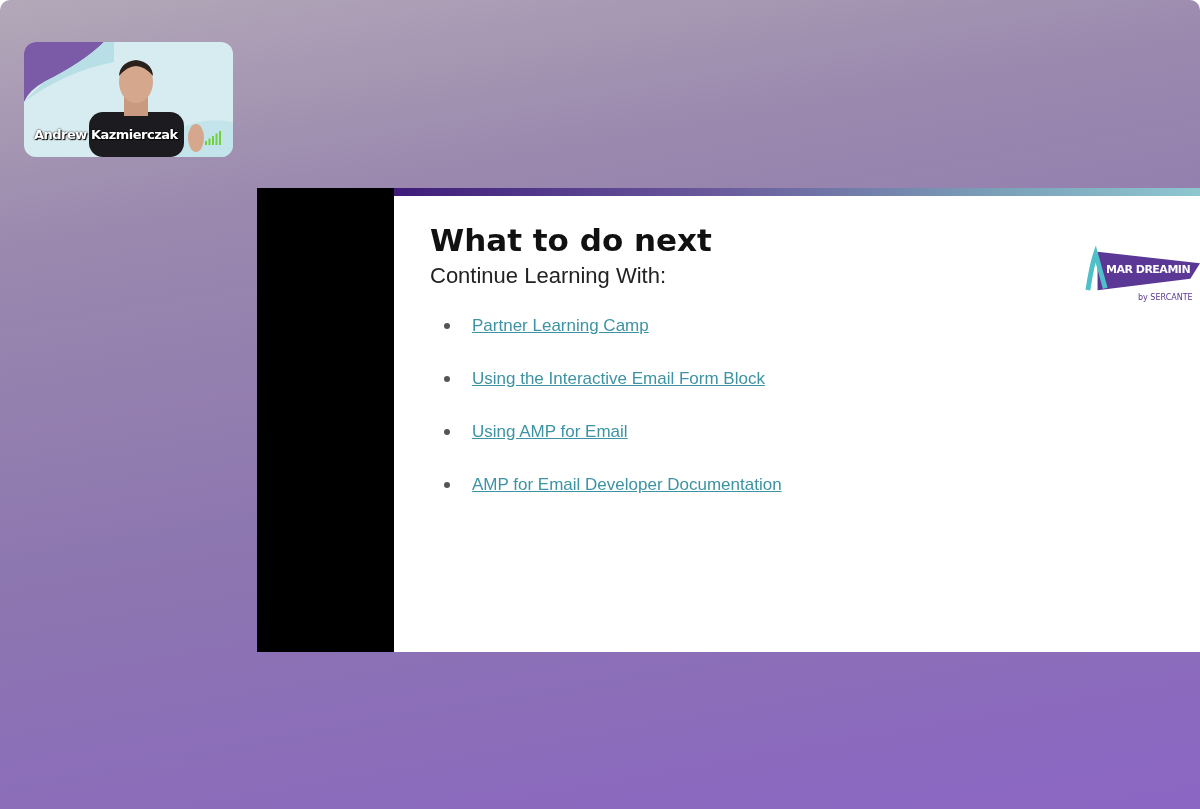 The width and height of the screenshot is (1200, 809). What do you see at coordinates (627, 485) in the screenshot?
I see `resource-link: AMP for Email Developer Documentation` at bounding box center [627, 485].